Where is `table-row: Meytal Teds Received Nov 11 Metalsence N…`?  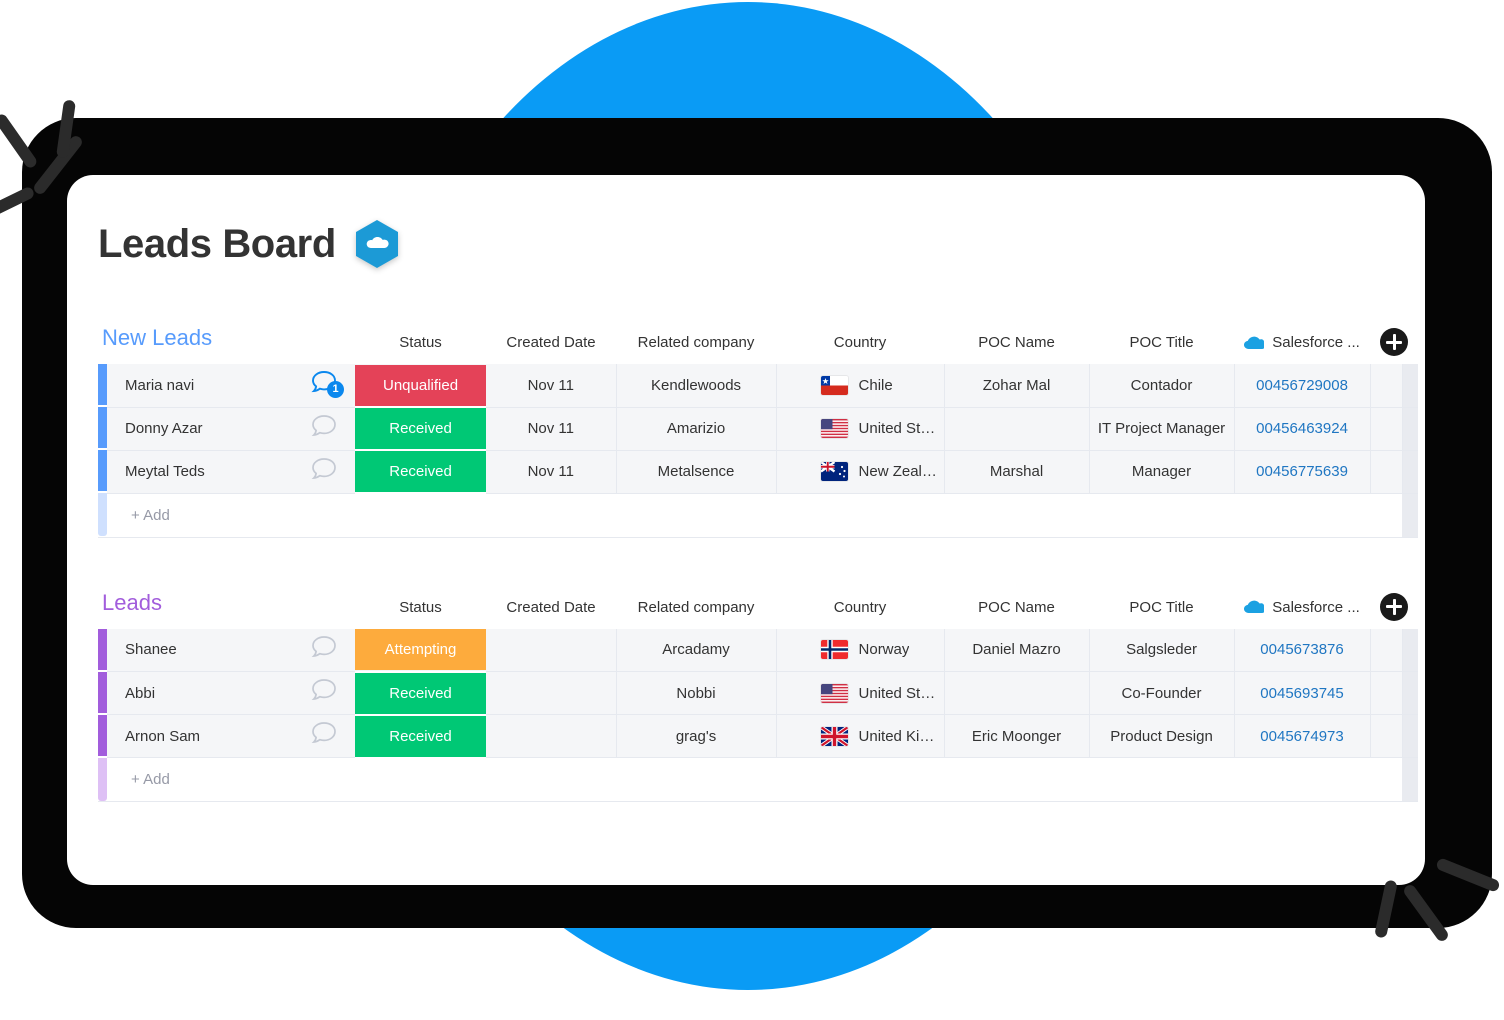 table-row: Meytal Teds Received Nov 11 Metalsence N… is located at coordinates (758, 472).